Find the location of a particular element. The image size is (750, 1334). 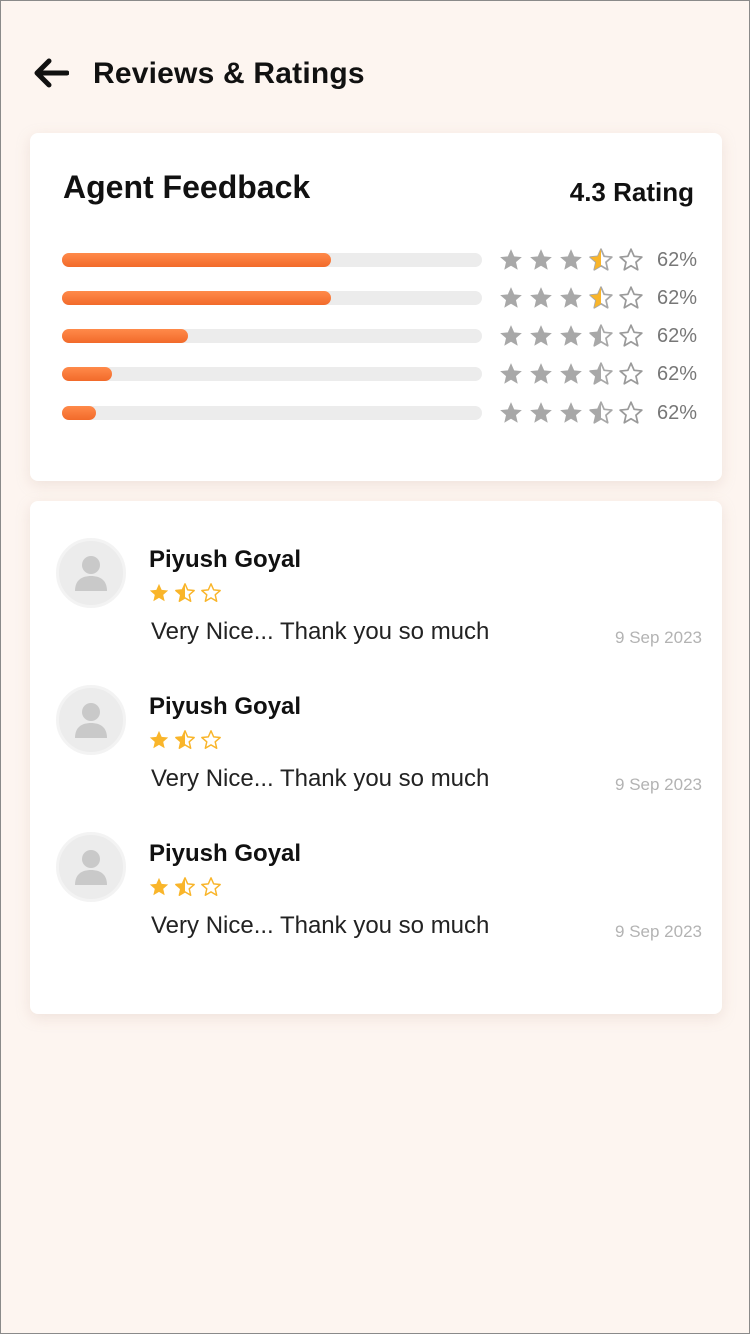

arrow-left-icon is located at coordinates (51, 73).